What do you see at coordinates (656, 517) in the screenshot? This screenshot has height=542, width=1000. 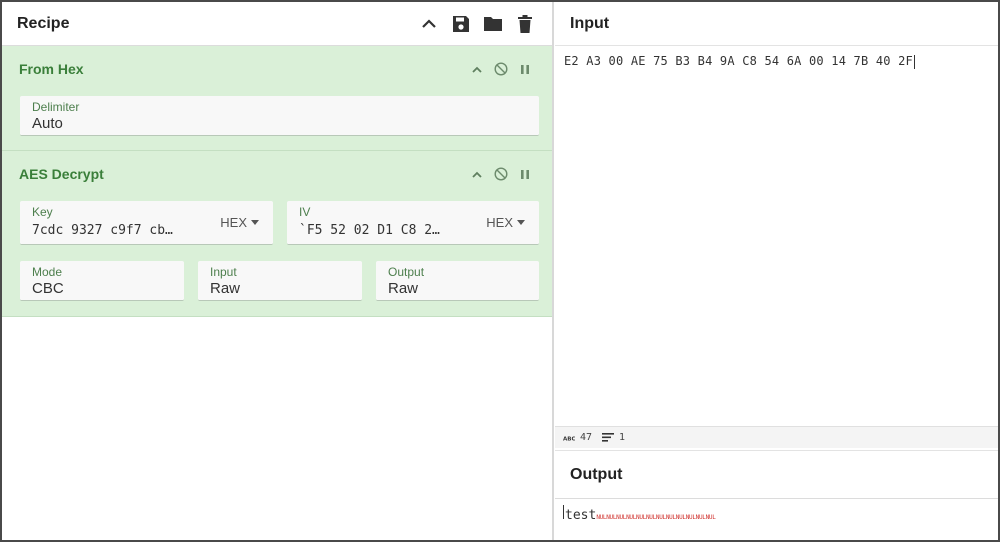 I see `nul-characters: NULNULNULNULNULNULNULNULNULNULNULNUL` at bounding box center [656, 517].